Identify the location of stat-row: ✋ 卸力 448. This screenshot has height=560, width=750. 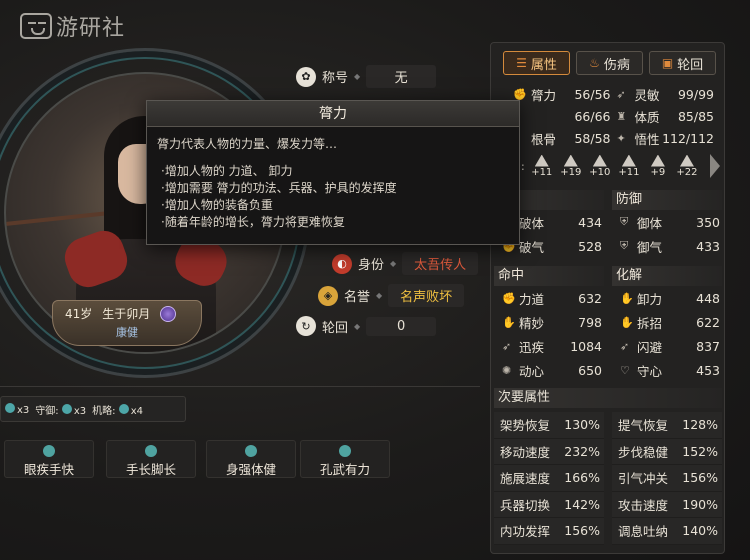
(667, 298).